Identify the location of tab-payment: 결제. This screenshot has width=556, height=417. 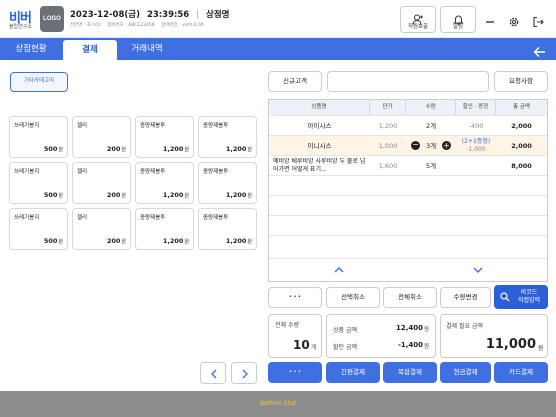
(90, 50).